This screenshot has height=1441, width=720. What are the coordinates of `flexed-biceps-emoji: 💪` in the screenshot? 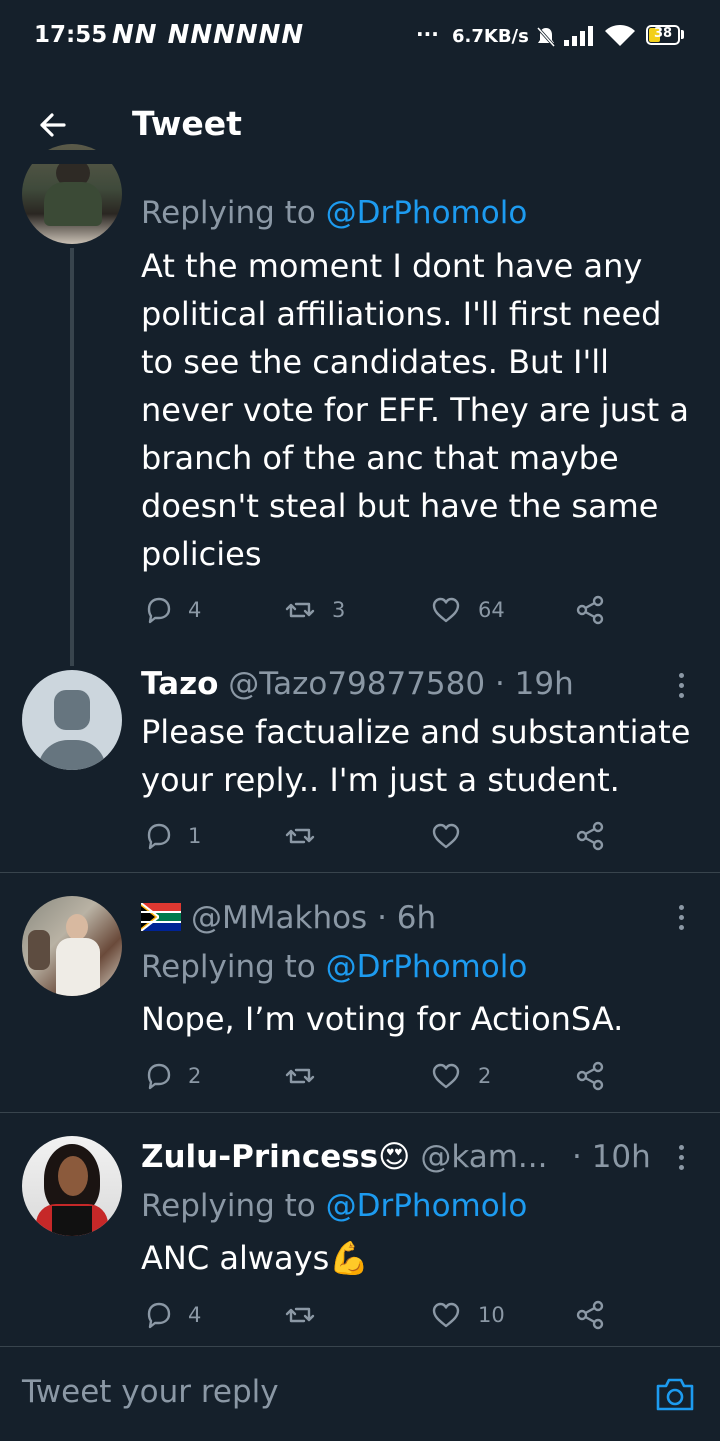 It's located at (349, 1258).